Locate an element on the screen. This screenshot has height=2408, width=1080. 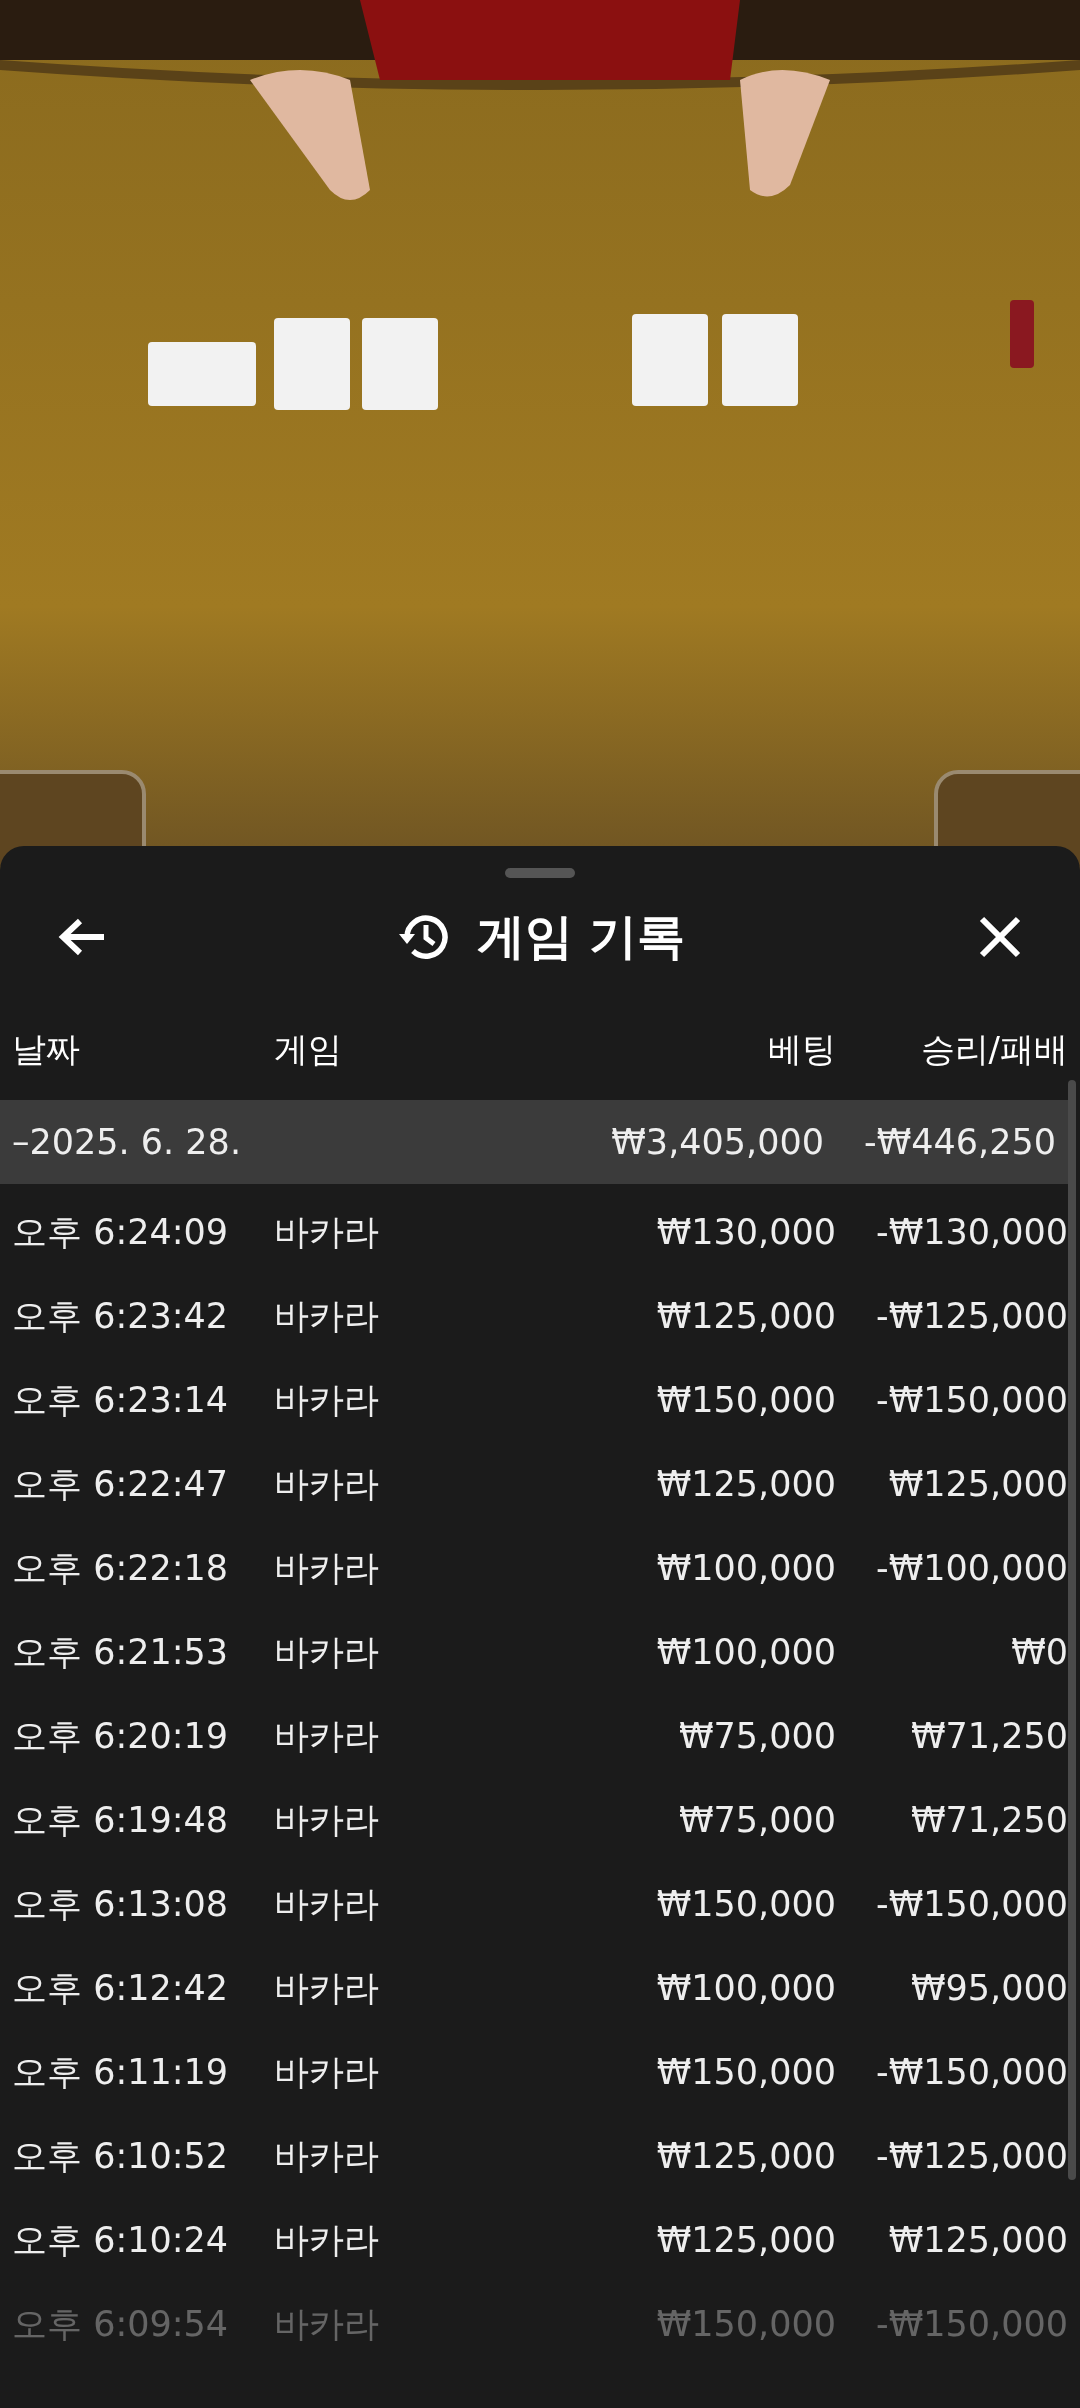
group-date: –2025. 6. 28. is located at coordinates (127, 1142).